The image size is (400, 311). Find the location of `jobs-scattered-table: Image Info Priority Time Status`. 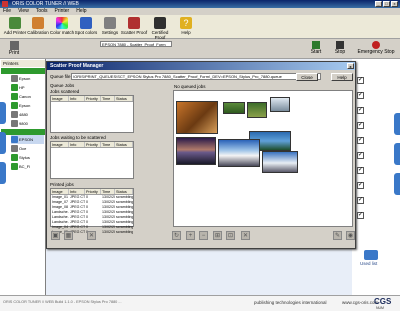

jobs-scattered-table: Image Info Priority Time Status is located at coordinates (92, 114).